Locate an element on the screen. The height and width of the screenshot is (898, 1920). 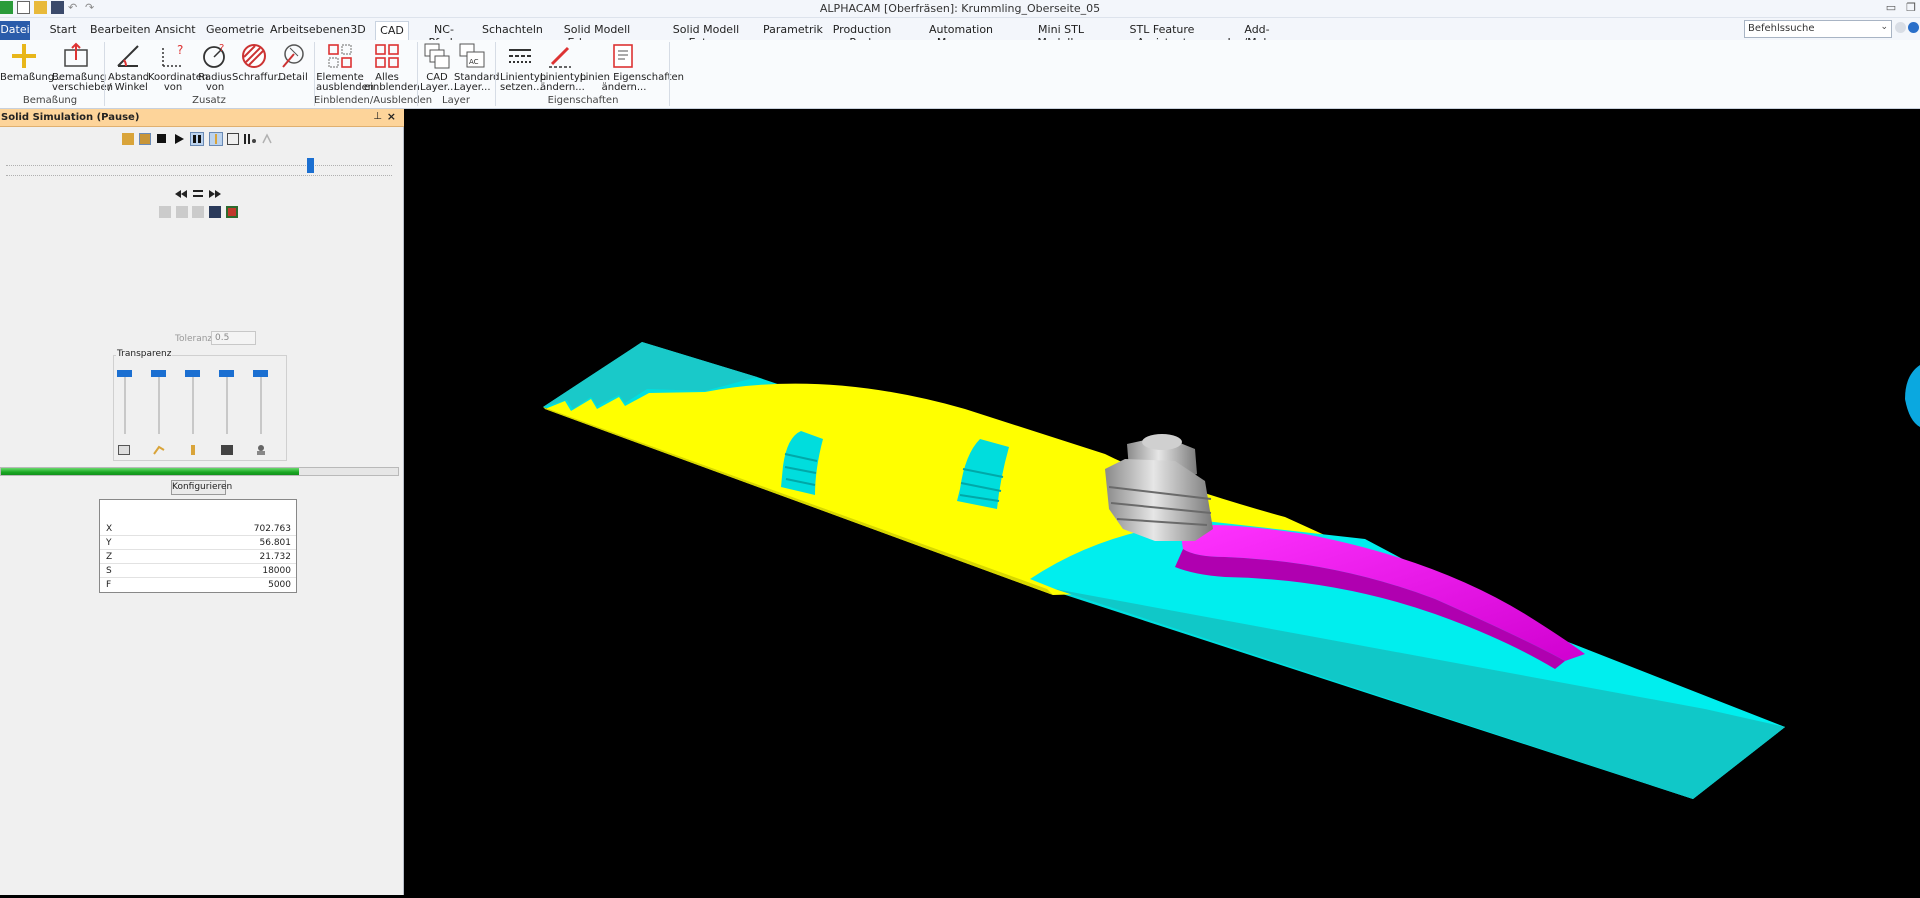
transparency-slider-toolpath is located at coordinates (159, 404).